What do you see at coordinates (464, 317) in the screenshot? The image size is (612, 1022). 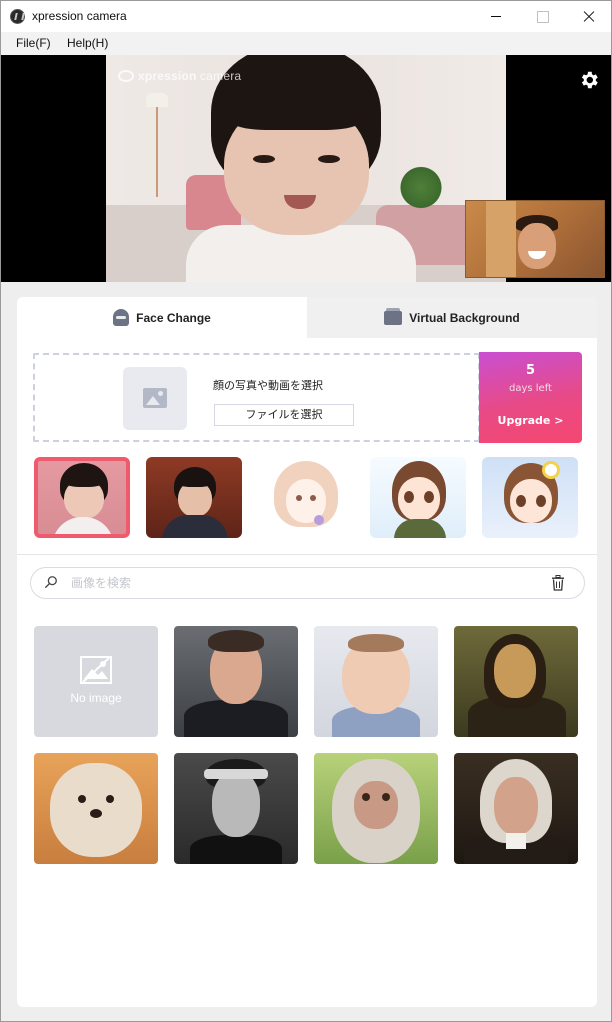 I see `tab-virtual-background-label: Virtual Background` at bounding box center [464, 317].